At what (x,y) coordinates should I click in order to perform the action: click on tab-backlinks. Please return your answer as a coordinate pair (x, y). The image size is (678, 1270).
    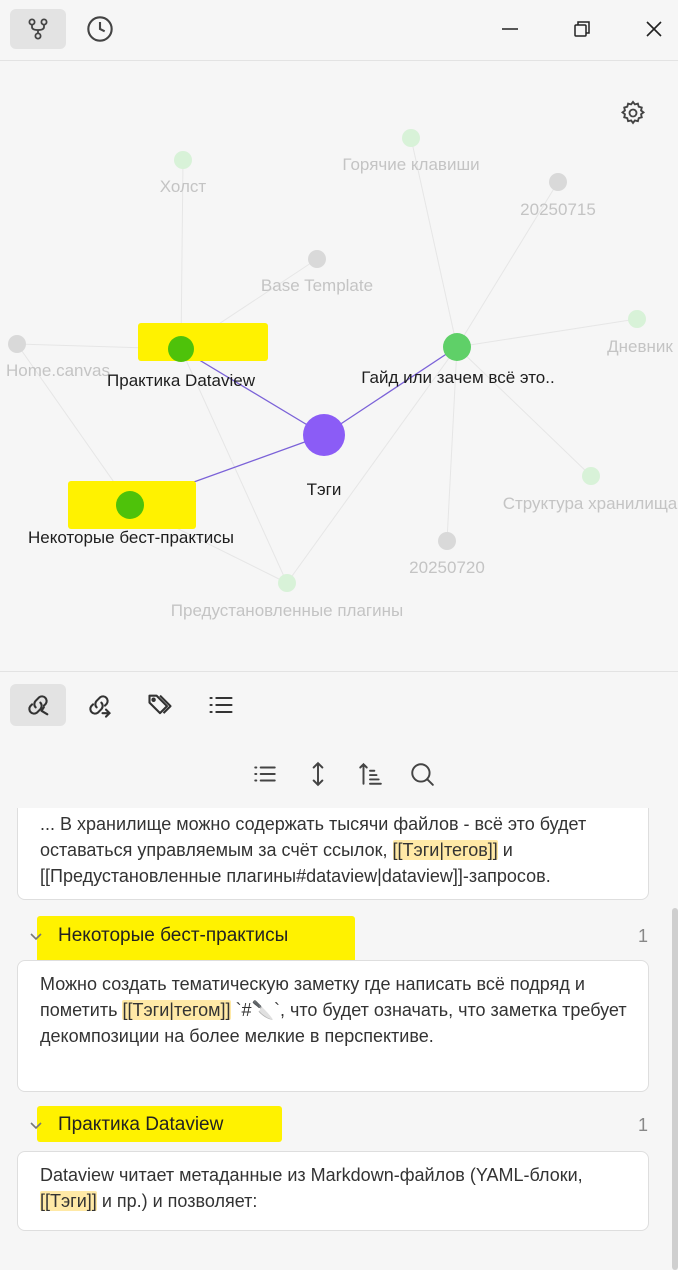
    Looking at the image, I should click on (38, 705).